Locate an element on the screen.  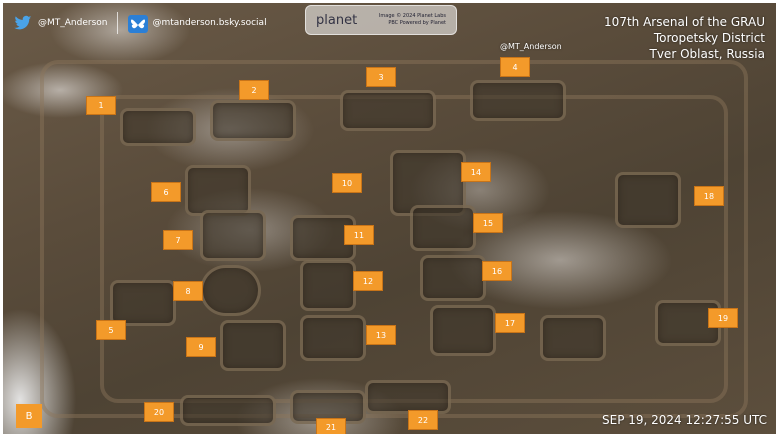
social-handles: @MT_Anderson @mtanderson.bsky.social is located at coordinates (140, 23).